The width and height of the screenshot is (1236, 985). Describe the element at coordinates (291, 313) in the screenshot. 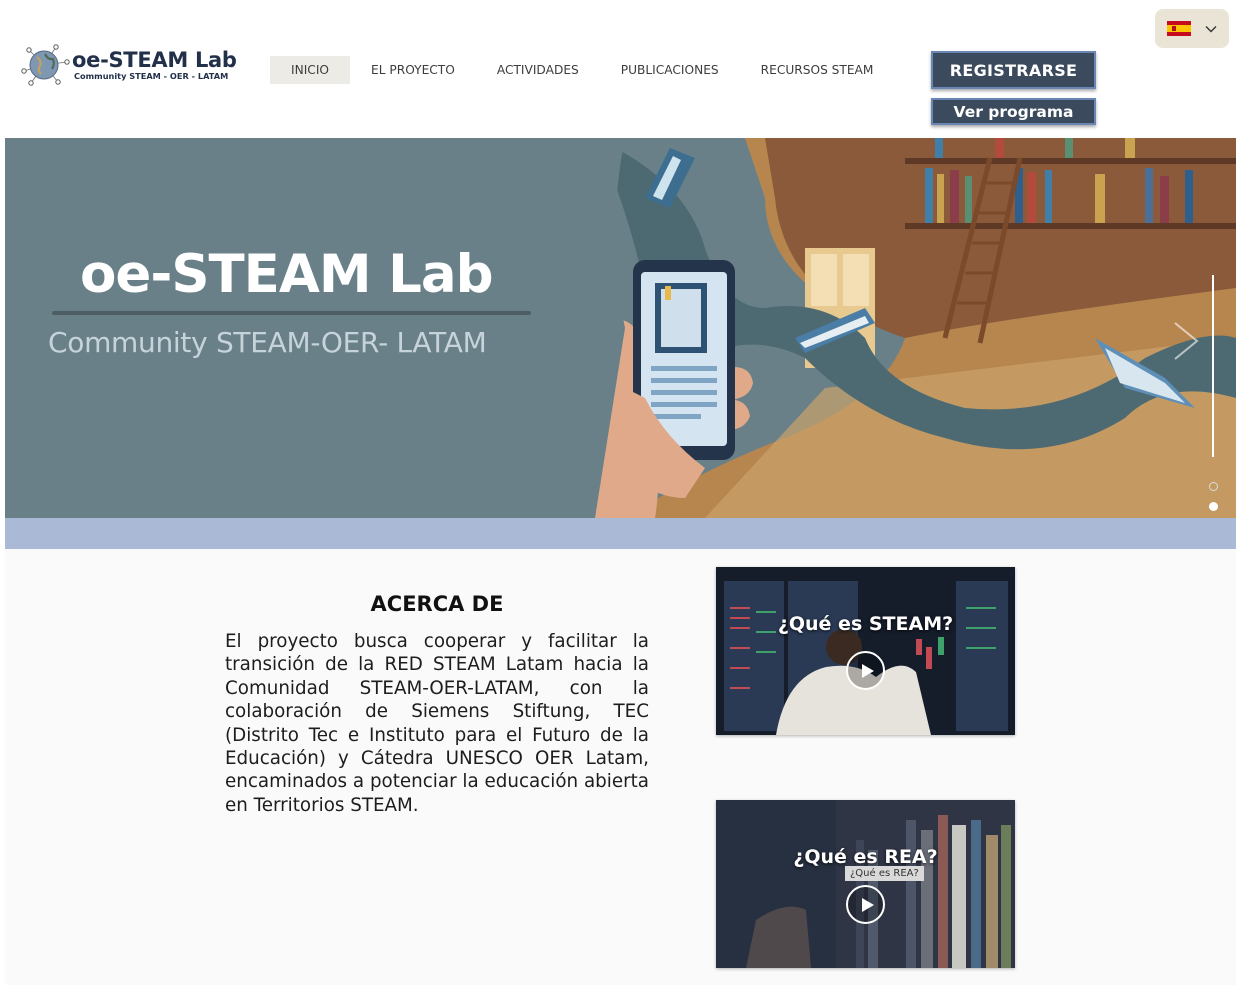

I see `hero-divider` at that location.